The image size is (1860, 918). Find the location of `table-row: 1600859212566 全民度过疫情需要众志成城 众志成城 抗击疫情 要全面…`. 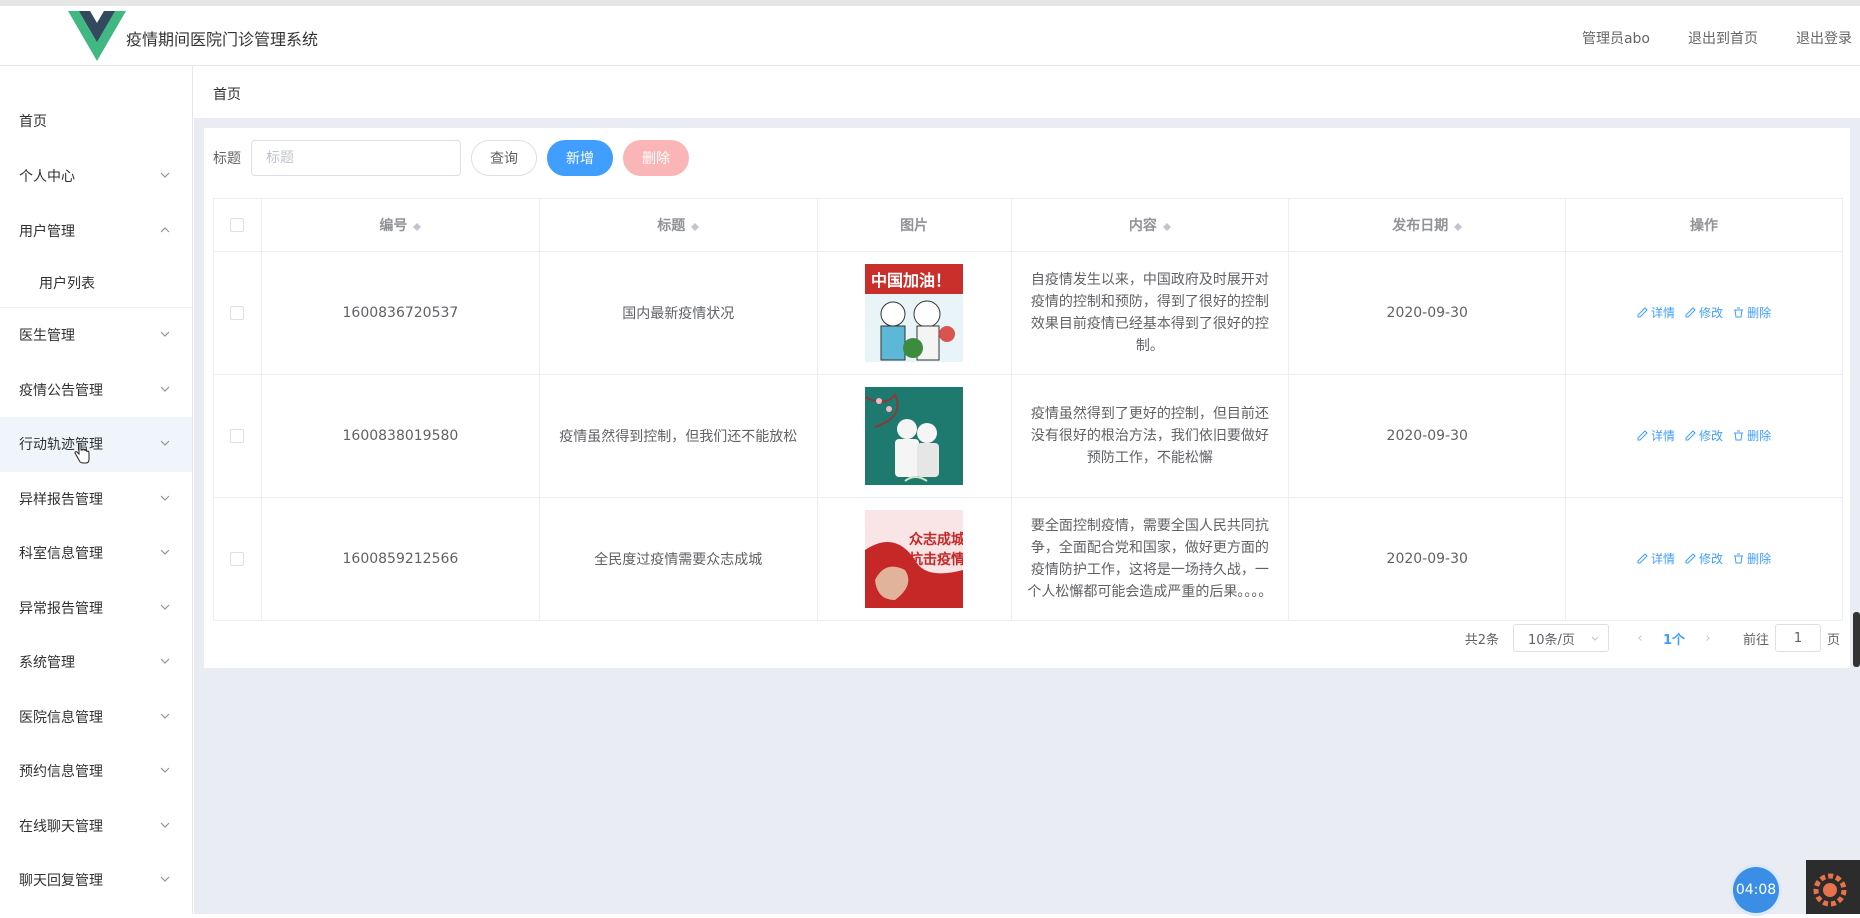

table-row: 1600859212566 全民度过疫情需要众志成城 众志成城 抗击疫情 要全面… is located at coordinates (1028, 559).